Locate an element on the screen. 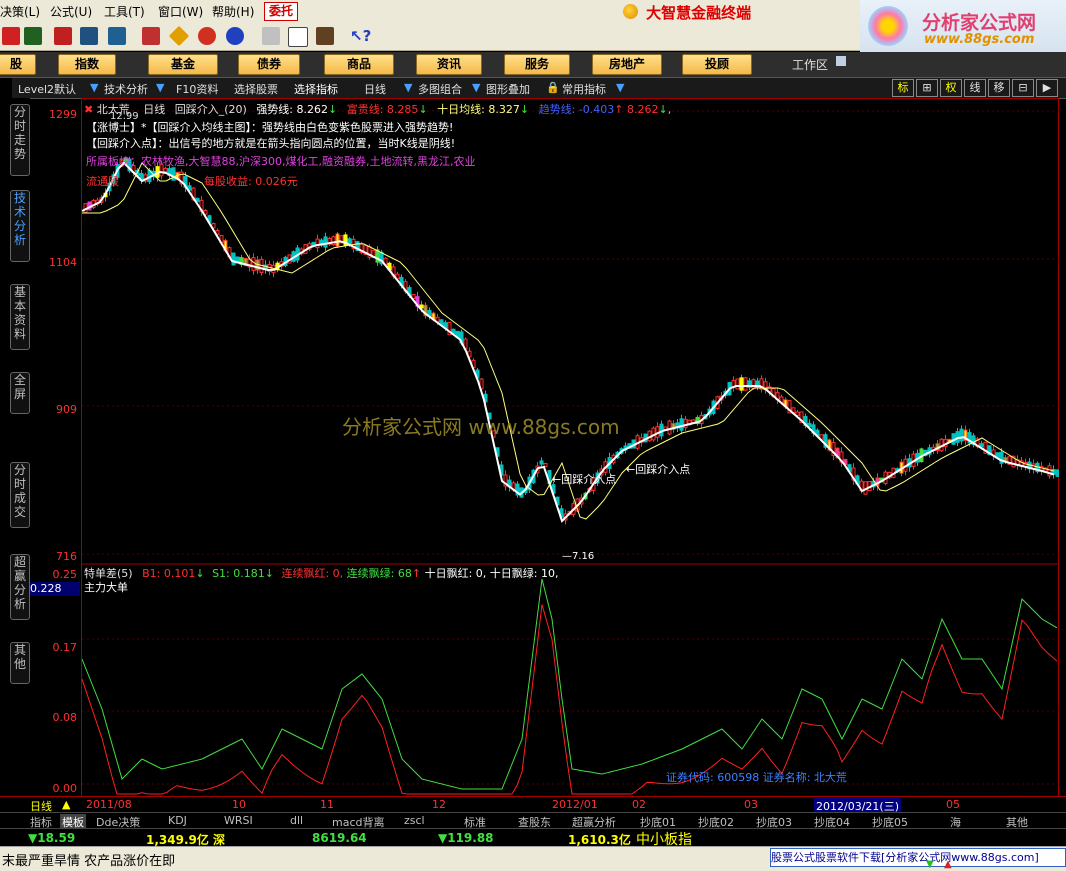 This screenshot has width=1066, height=871. chart-toolbar-select-indicator: 选择指标 is located at coordinates (316, 89).